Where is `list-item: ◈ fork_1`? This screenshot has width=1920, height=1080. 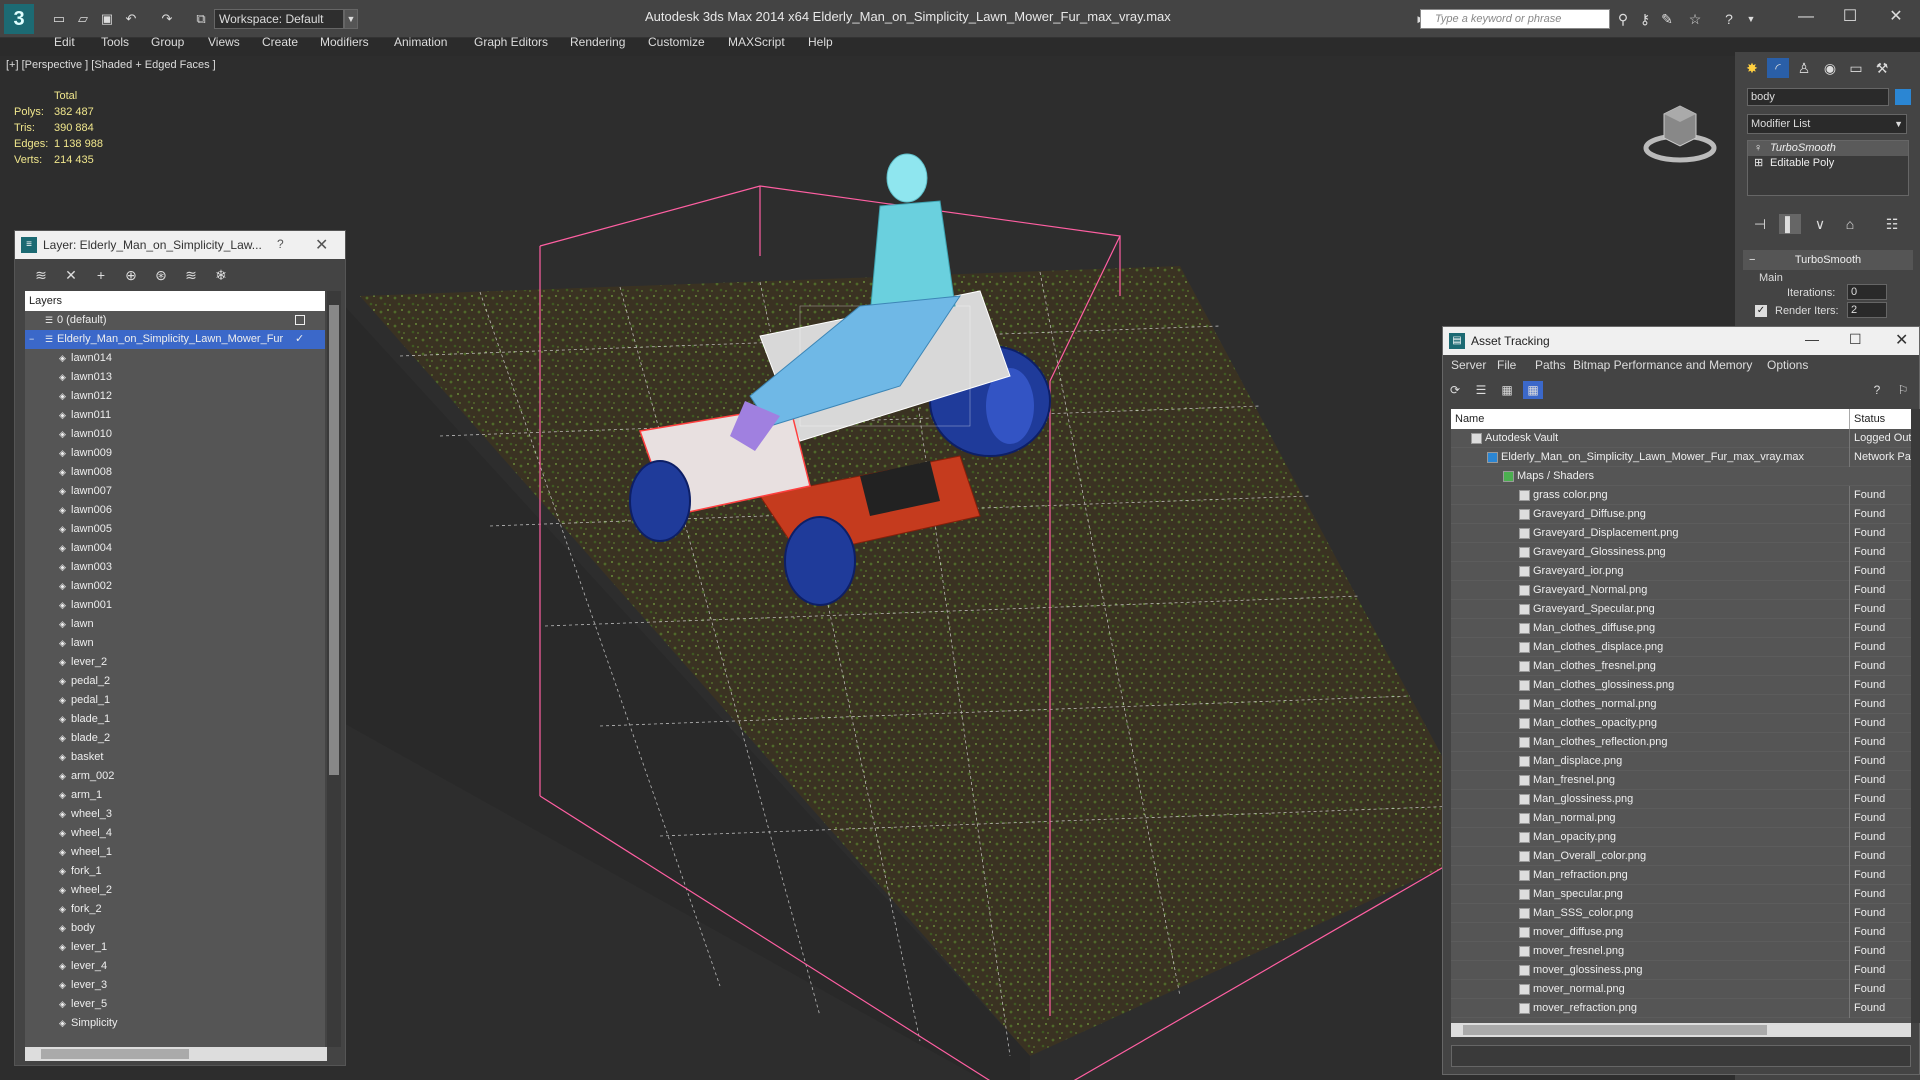
list-item: ◈ fork_1 is located at coordinates (175, 871).